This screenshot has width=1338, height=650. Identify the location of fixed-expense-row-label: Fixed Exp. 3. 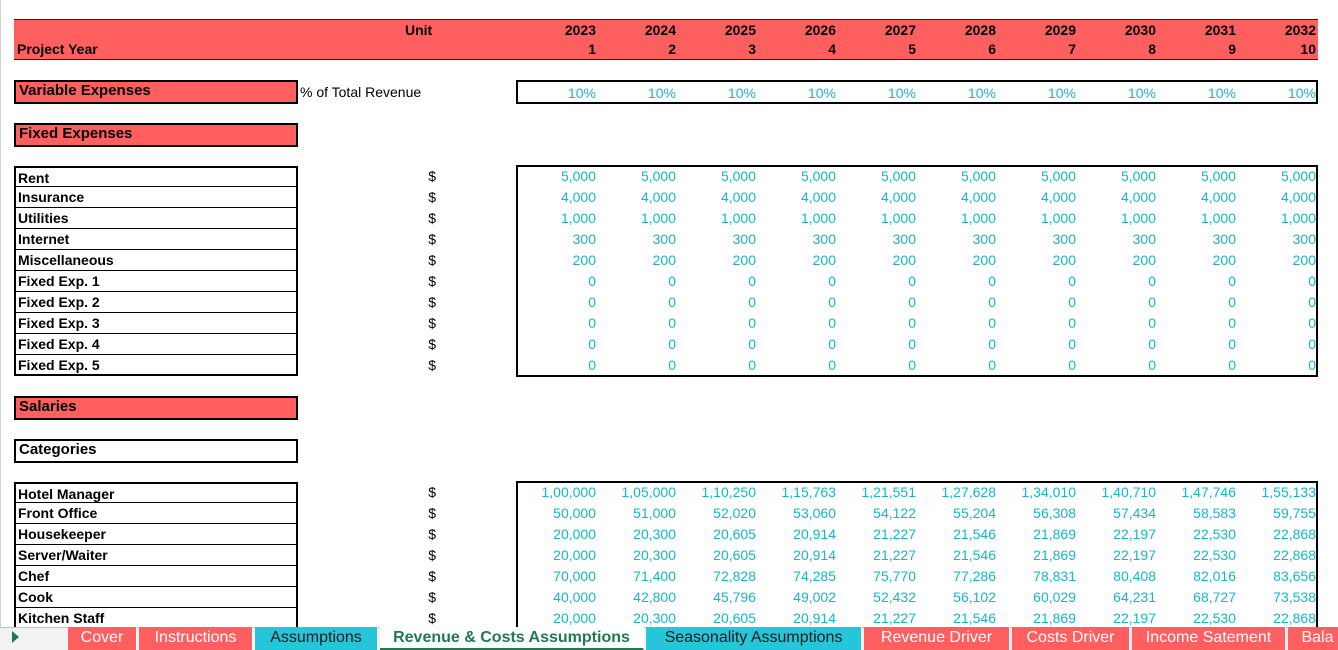
(156, 323).